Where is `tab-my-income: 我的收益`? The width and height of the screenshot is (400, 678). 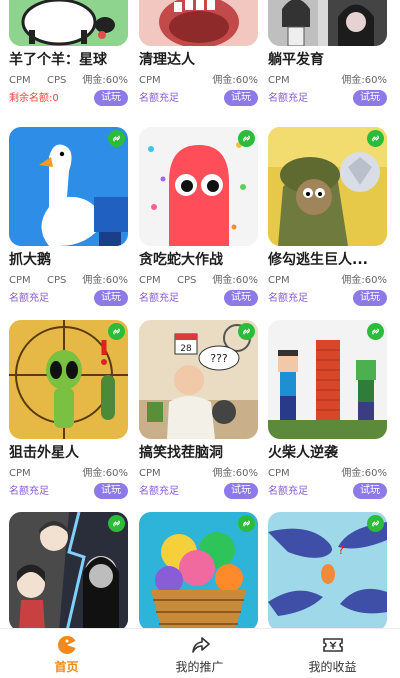 tab-my-income: 我的收益 is located at coordinates (332, 653).